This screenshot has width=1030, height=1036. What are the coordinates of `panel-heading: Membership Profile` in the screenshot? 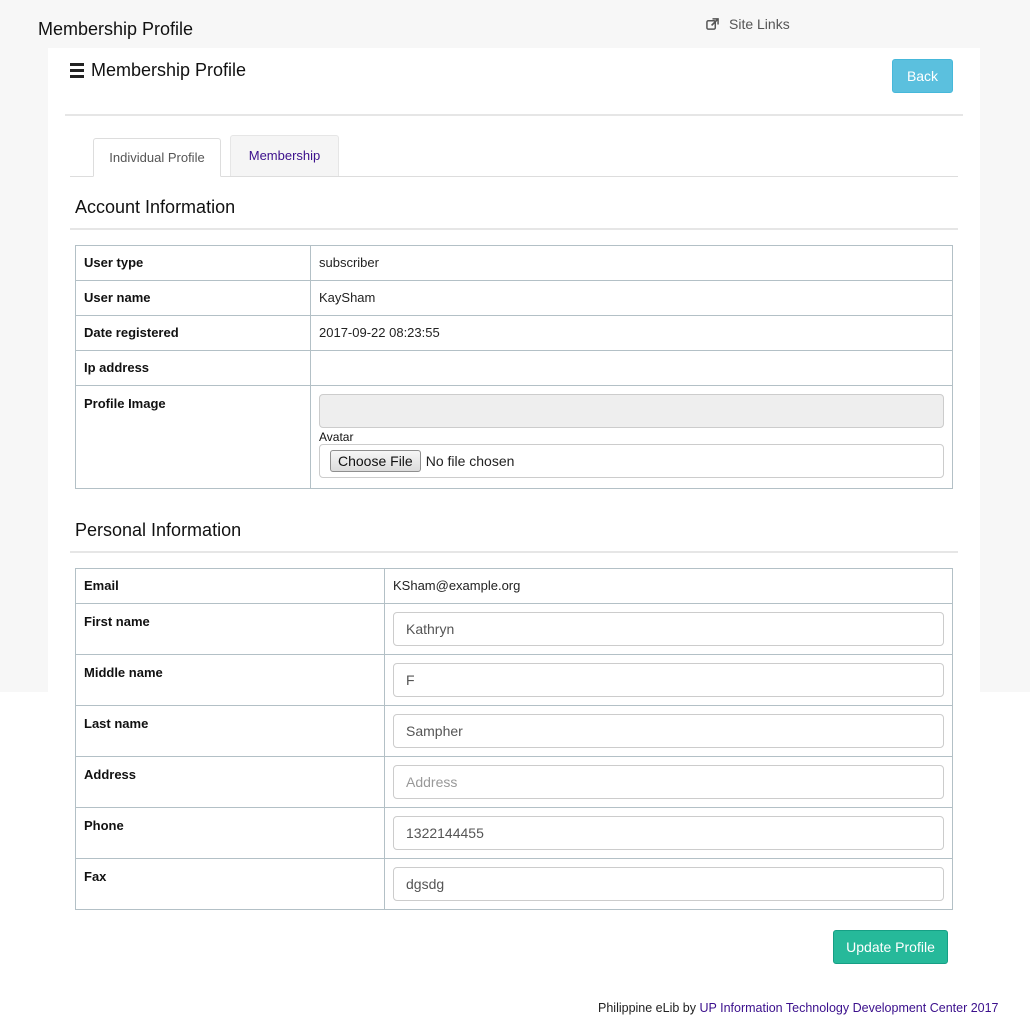 It's located at (158, 70).